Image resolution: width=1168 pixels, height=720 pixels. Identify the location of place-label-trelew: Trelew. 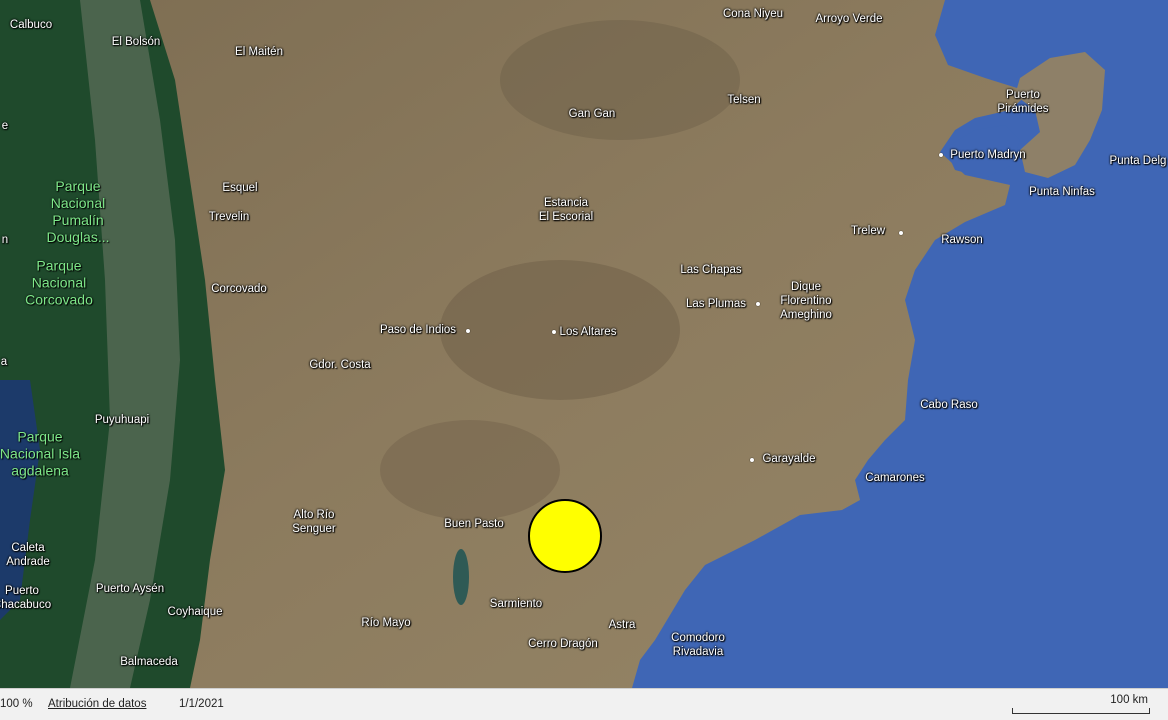
(868, 231).